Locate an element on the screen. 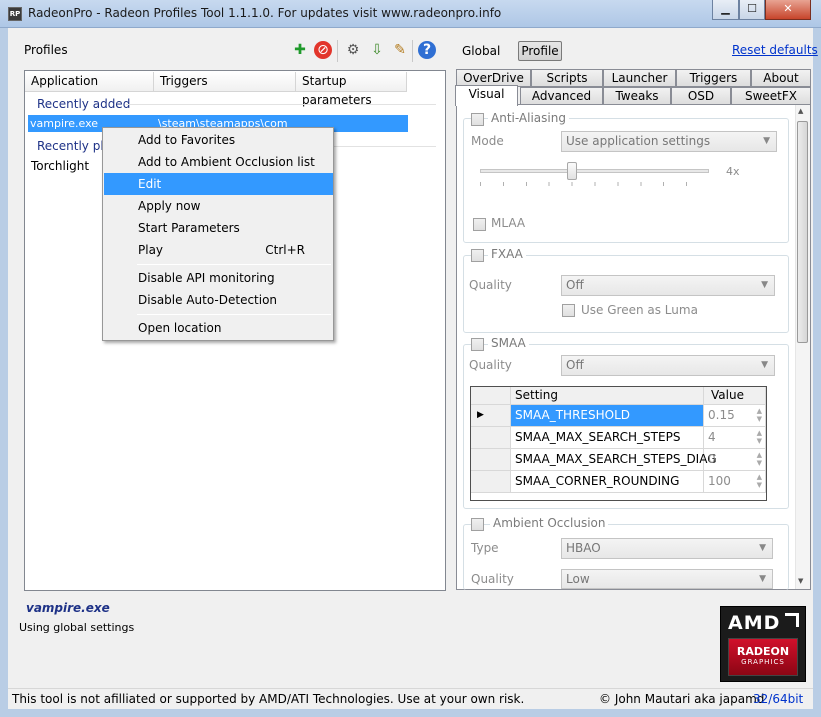 This screenshot has height=717, width=821. grid-value-spinner: 100 ▲ ▼ is located at coordinates (735, 482).